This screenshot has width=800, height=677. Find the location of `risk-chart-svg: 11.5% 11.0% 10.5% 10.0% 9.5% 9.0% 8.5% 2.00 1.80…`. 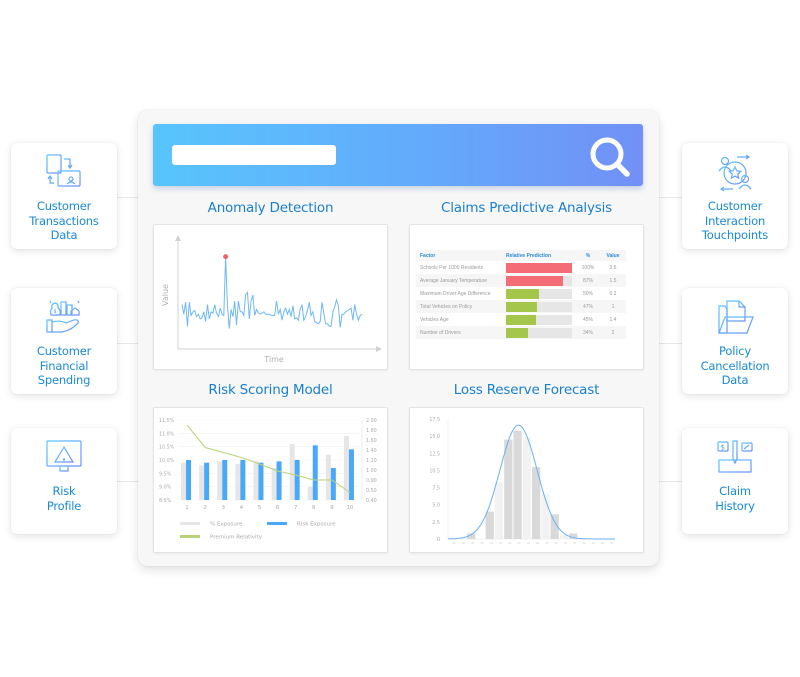

risk-chart-svg: 11.5% 11.0% 10.5% 10.0% 9.5% 9.0% 8.5% 2.00 1.80… is located at coordinates (268, 479).